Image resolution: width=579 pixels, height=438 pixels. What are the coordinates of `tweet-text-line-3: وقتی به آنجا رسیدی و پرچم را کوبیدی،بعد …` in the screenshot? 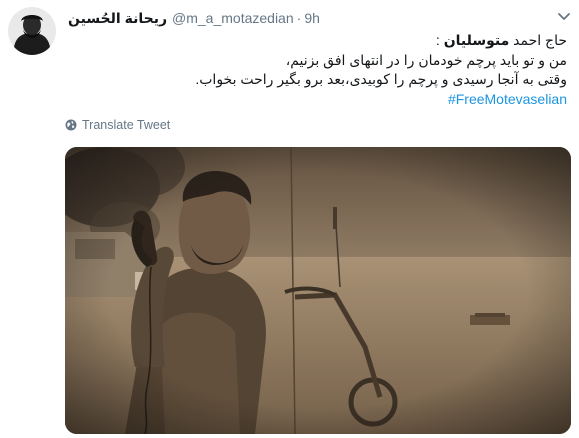 It's located at (381, 79).